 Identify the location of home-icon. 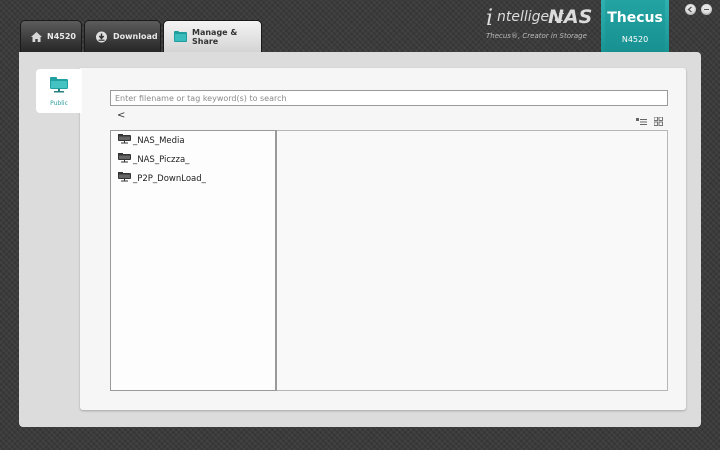
(36, 36).